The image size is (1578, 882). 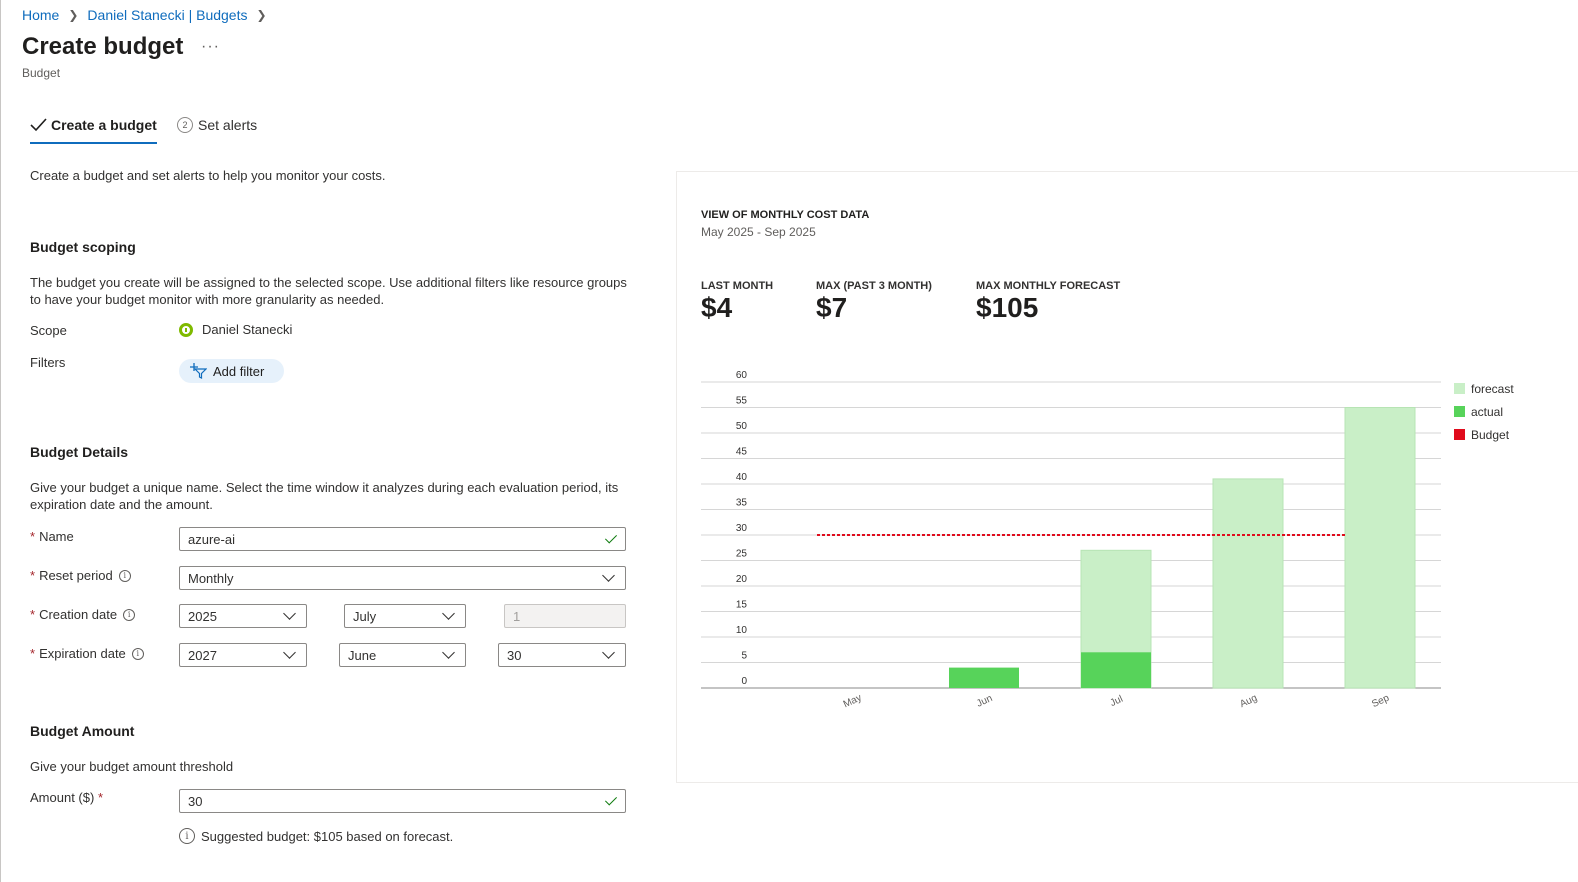 What do you see at coordinates (195, 801) in the screenshot?
I see `amount-value: 30` at bounding box center [195, 801].